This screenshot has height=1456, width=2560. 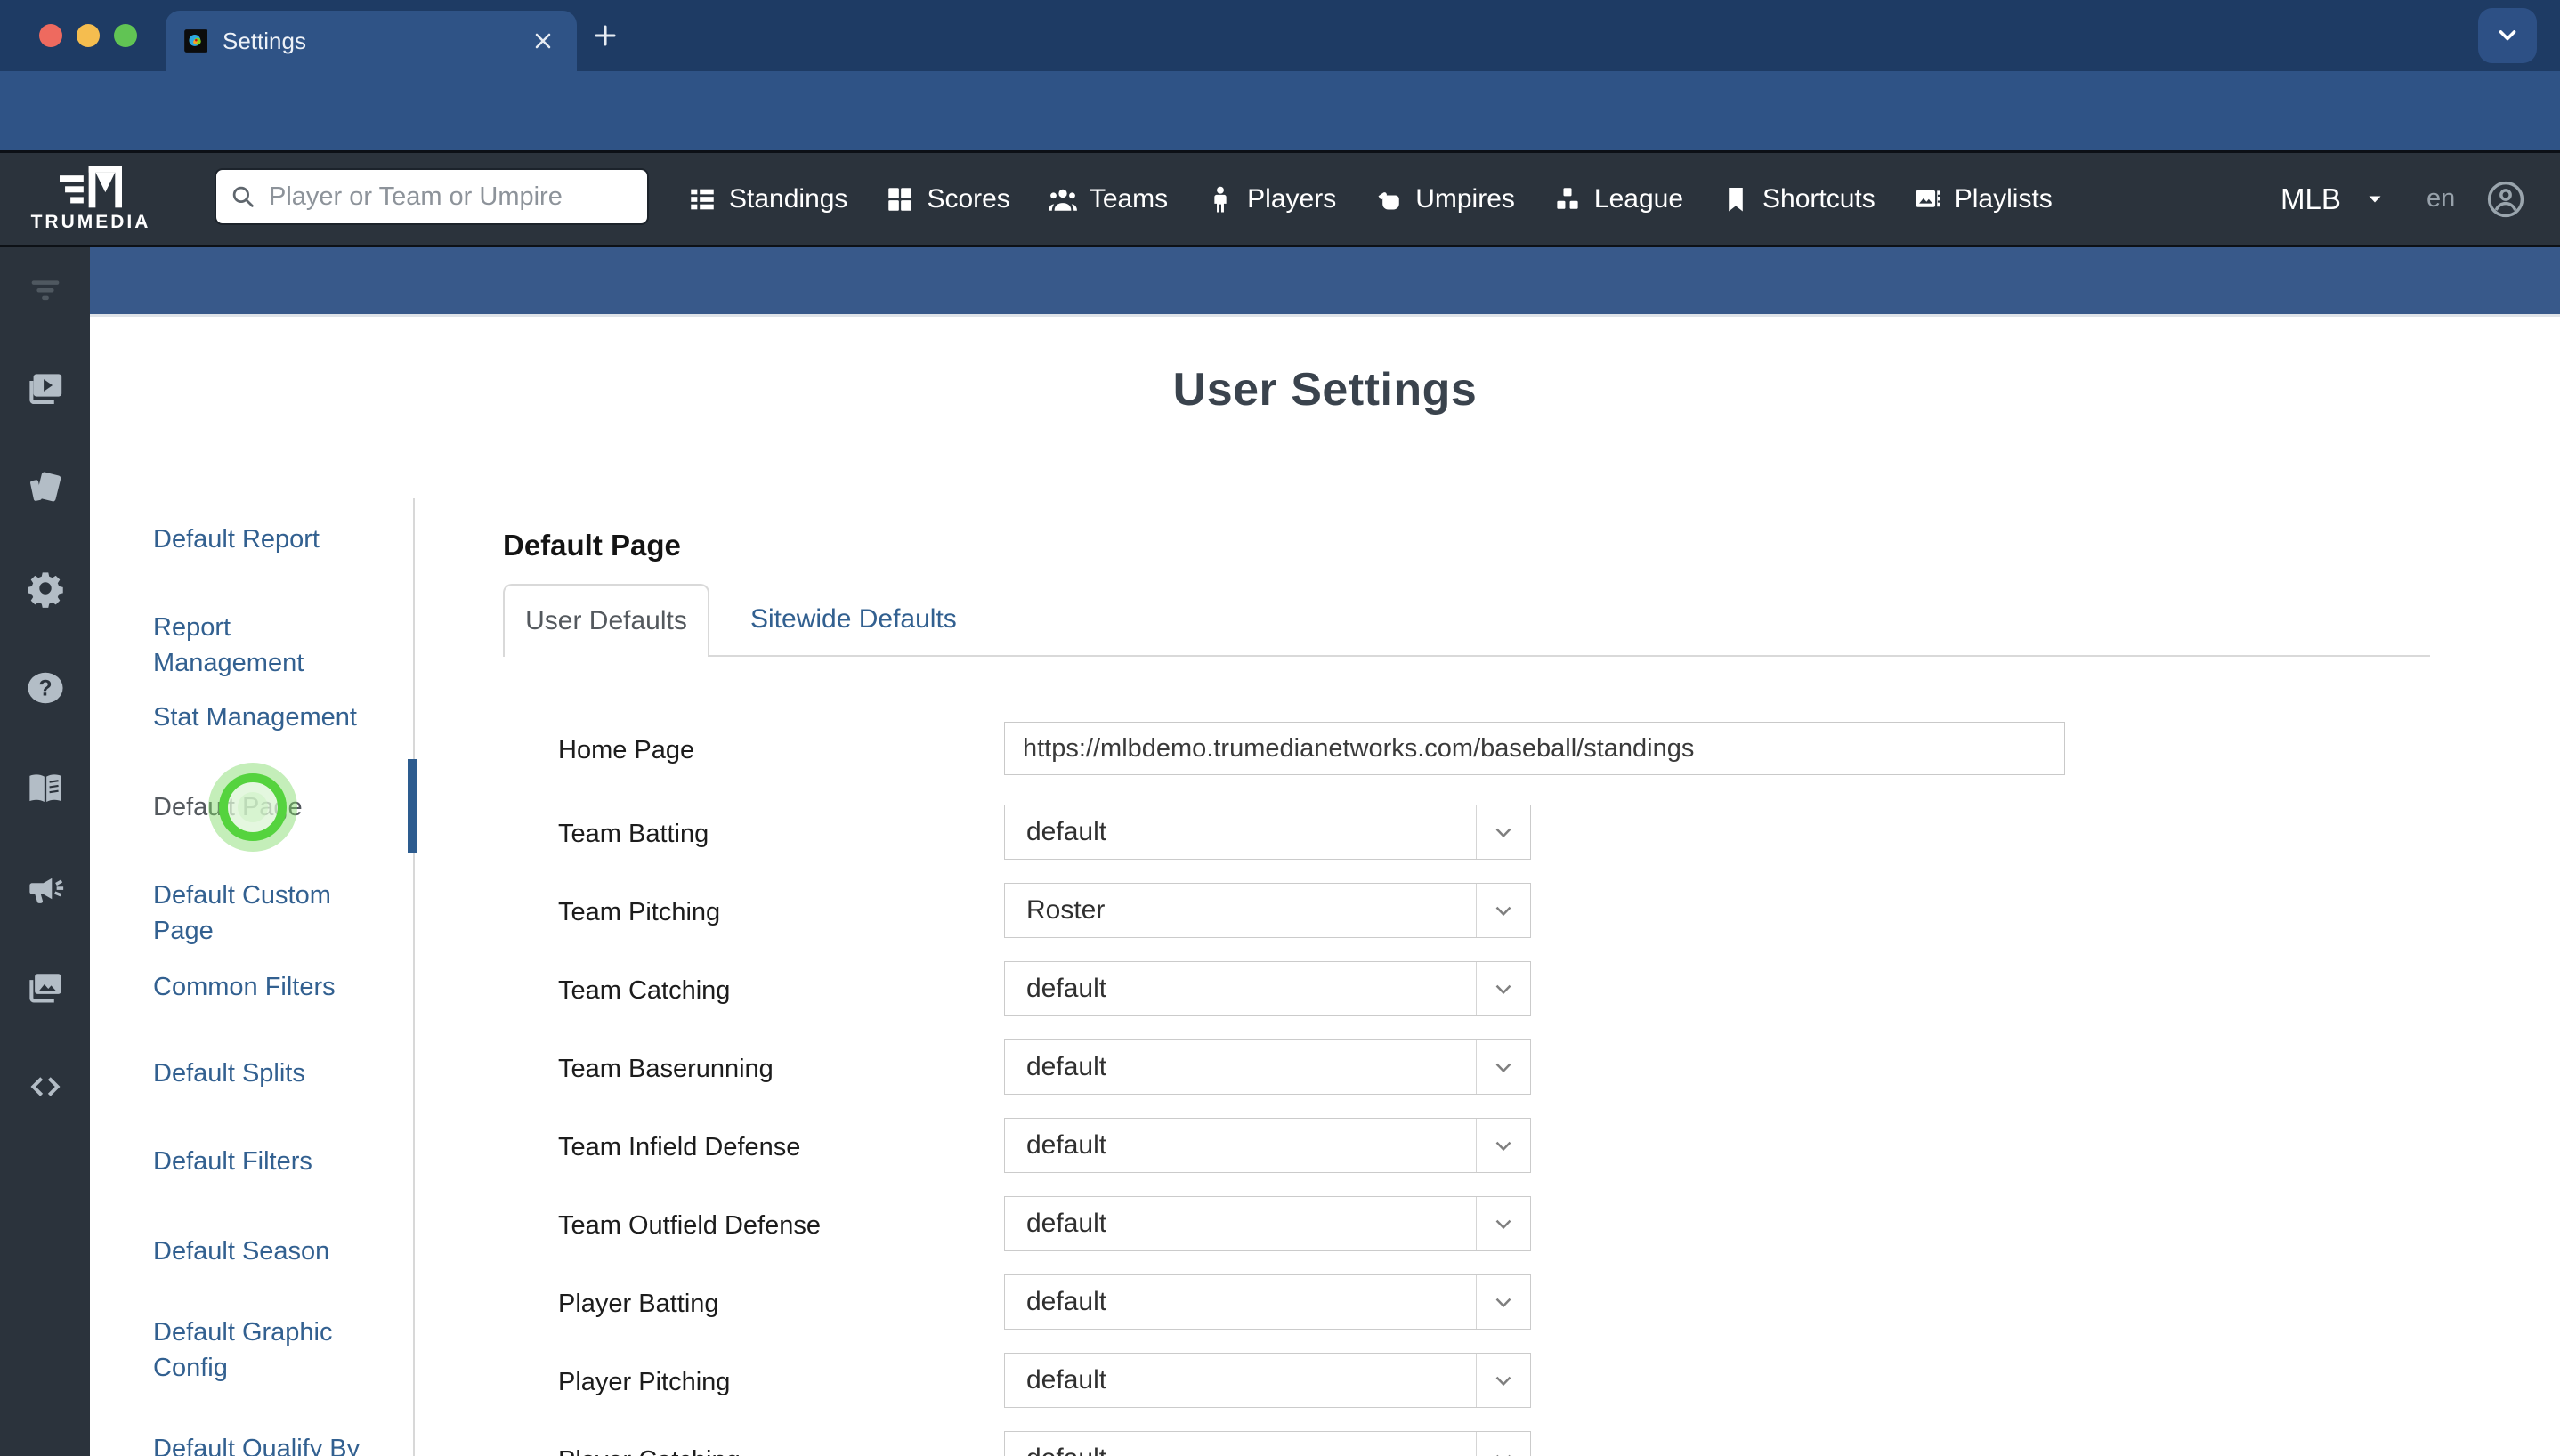 I want to click on select-player-catching: default, so click(x=1267, y=1443).